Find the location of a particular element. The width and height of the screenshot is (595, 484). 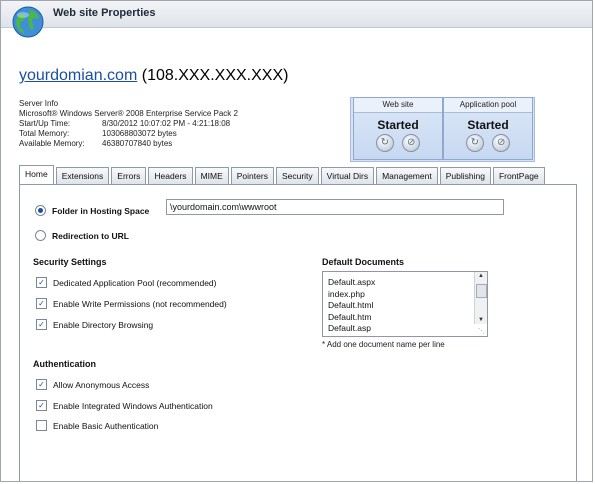

basic-auth-label: Enable Basic Authentication is located at coordinates (106, 425).